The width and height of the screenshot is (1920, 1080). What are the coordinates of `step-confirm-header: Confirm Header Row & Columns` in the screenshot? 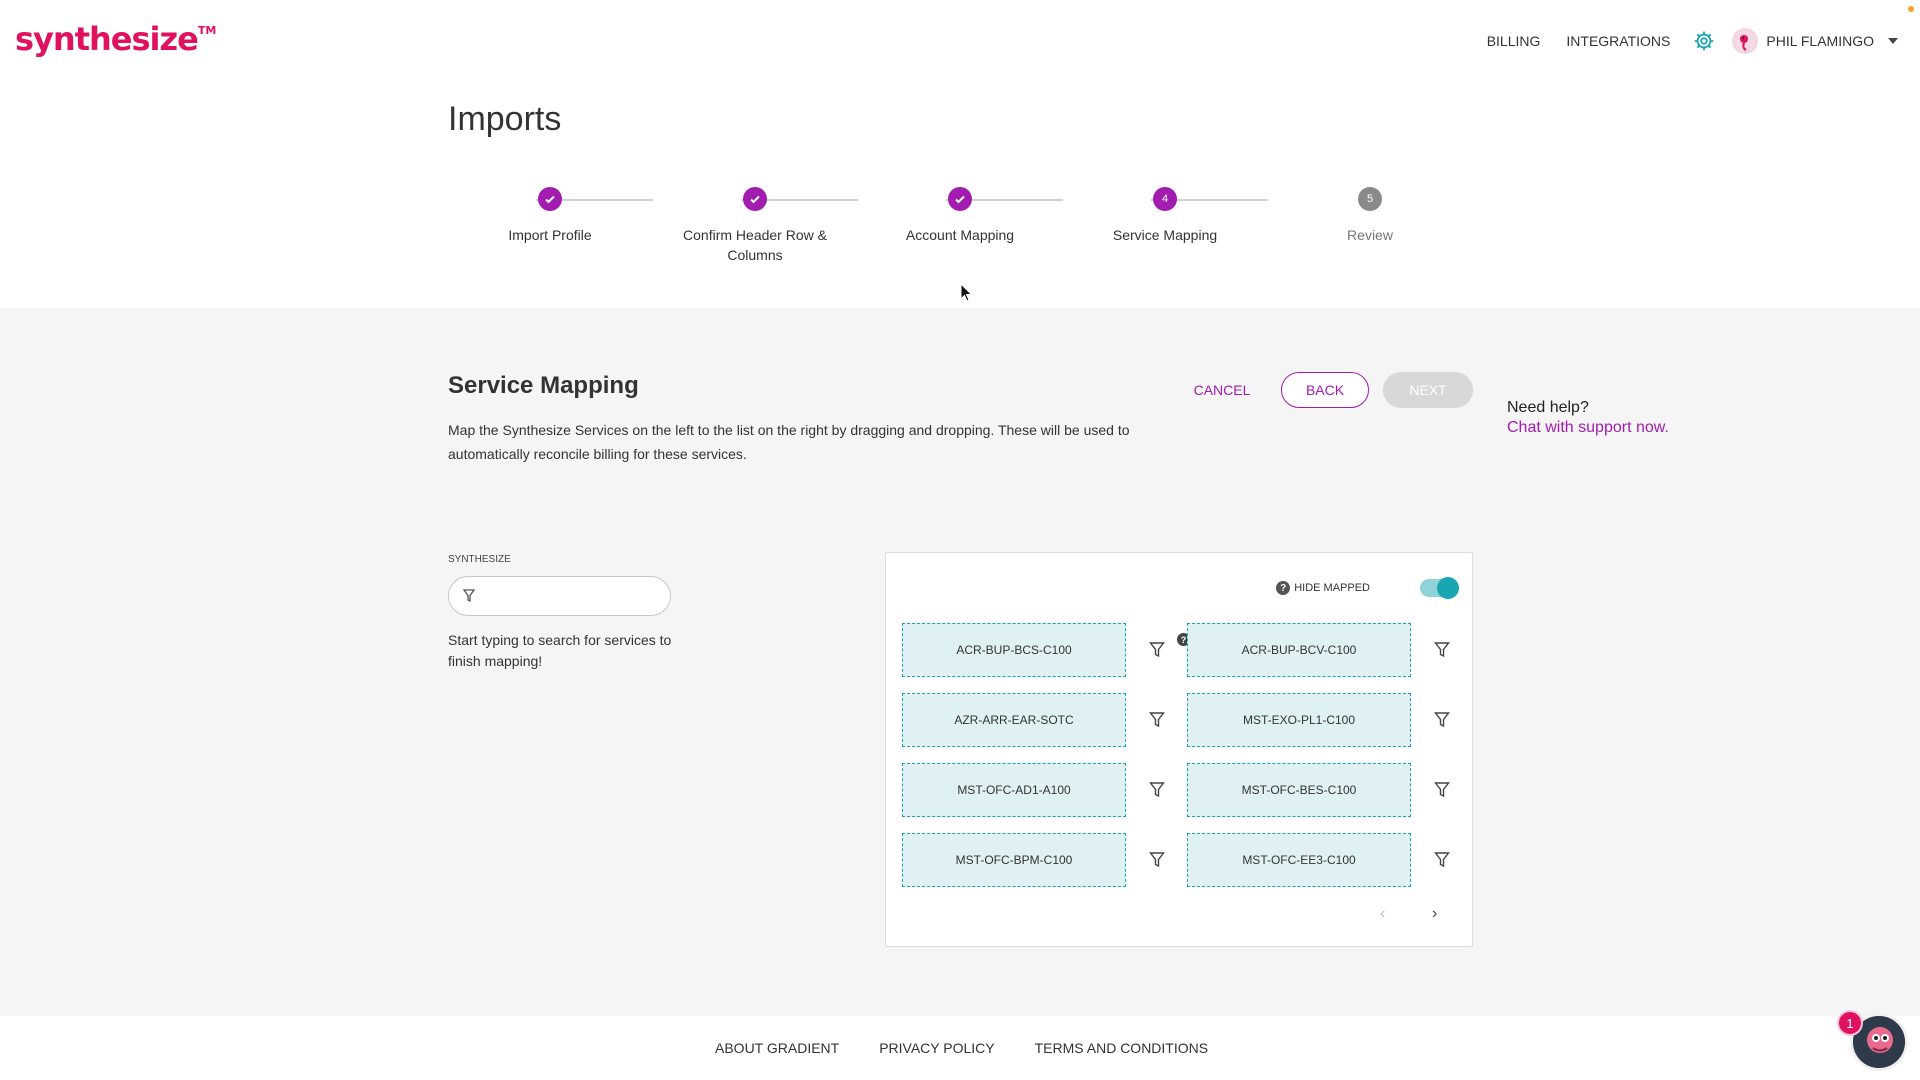 It's located at (755, 225).